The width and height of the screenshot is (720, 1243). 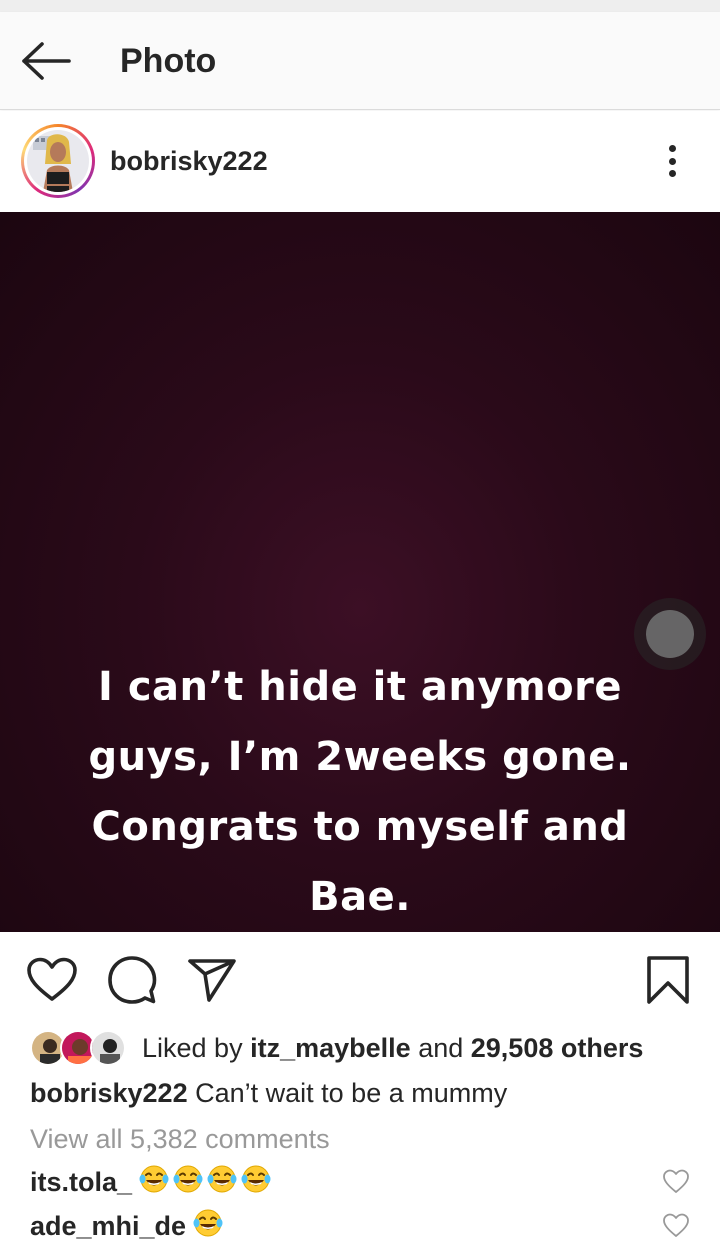 I want to click on post-username: bobrisky222, so click(x=189, y=161).